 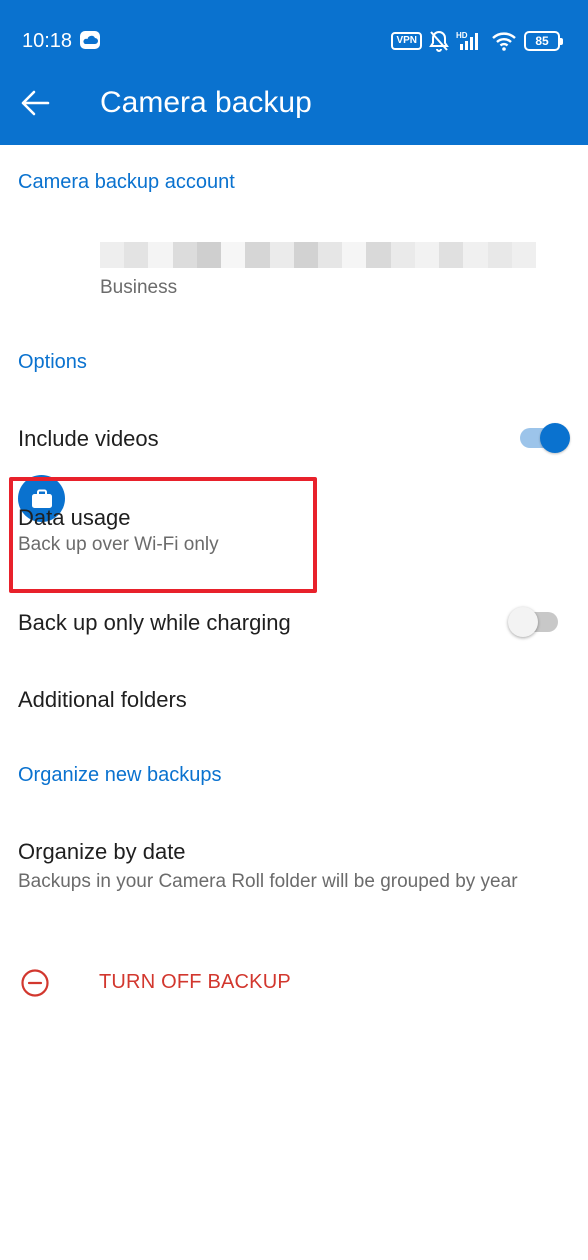 What do you see at coordinates (294, 72) in the screenshot?
I see `app-bar: 10:18 VPN HD 85 Camera backup` at bounding box center [294, 72].